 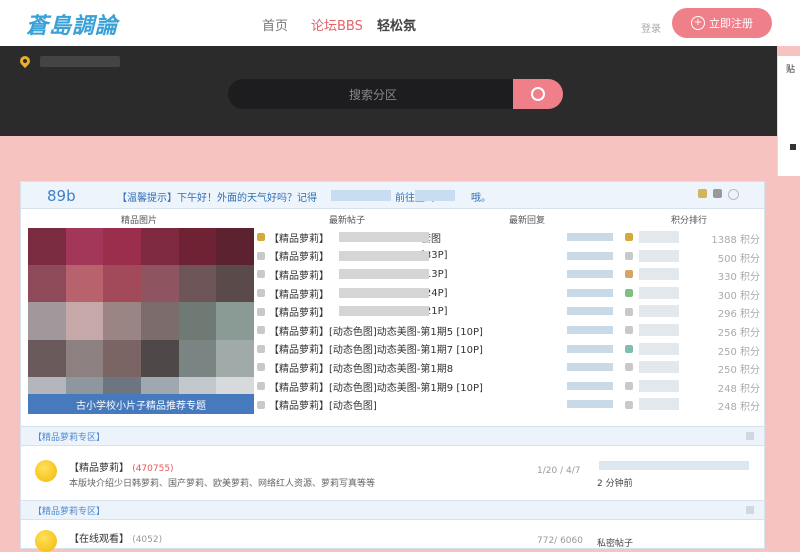 I want to click on crown-icon, so click(x=702, y=193).